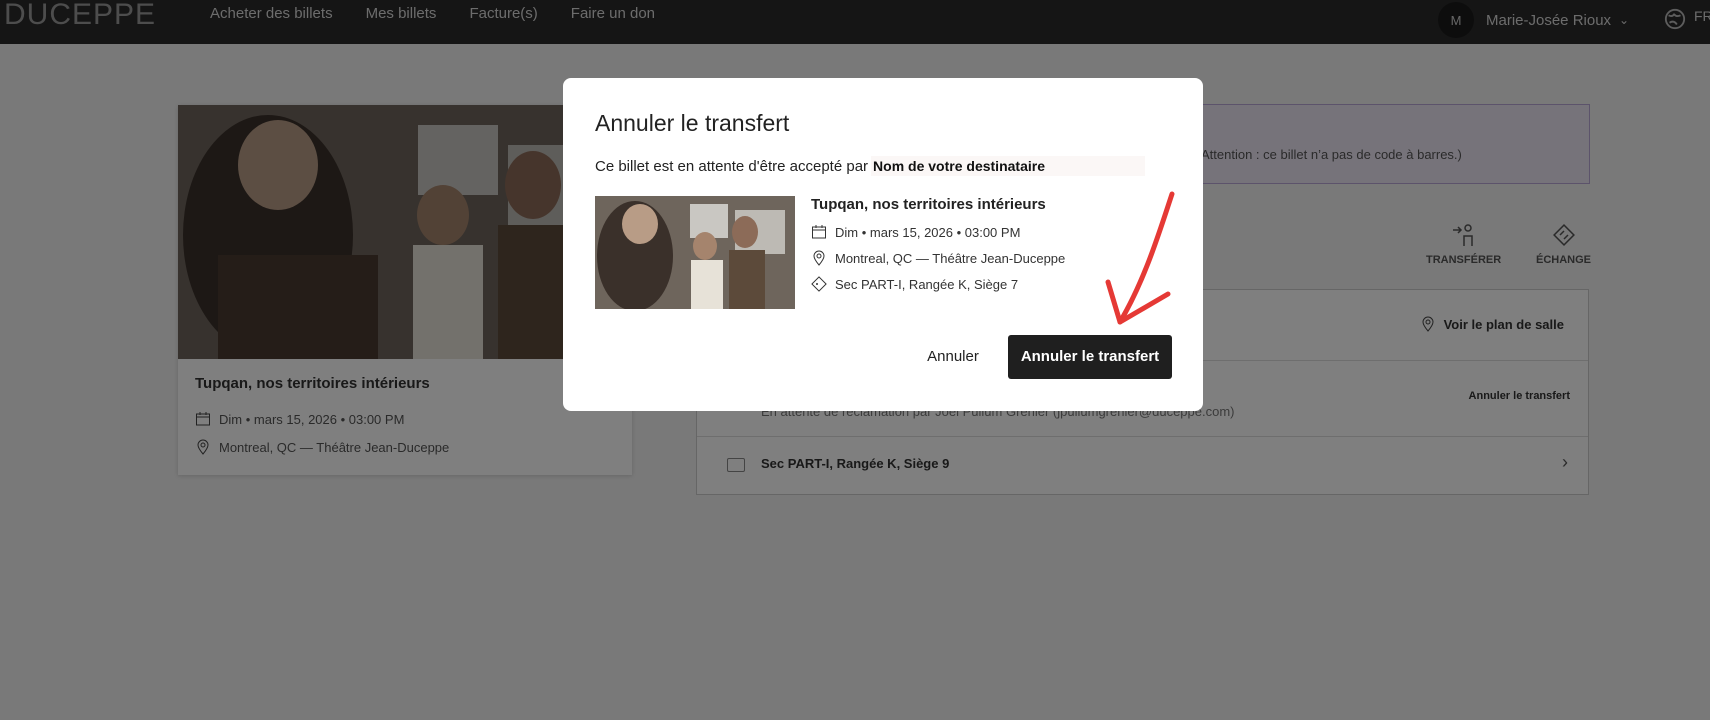 Image resolution: width=1710 pixels, height=720 pixels. I want to click on recipient-name: Nom de votre destinataire, so click(1008, 166).